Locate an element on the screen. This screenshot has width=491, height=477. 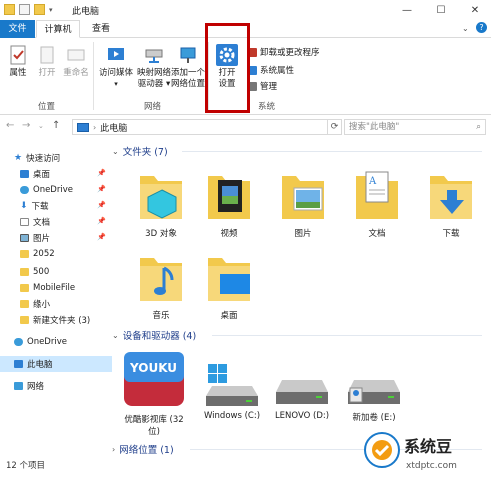
search-icon: ⌕ is located at coordinates (478, 127).